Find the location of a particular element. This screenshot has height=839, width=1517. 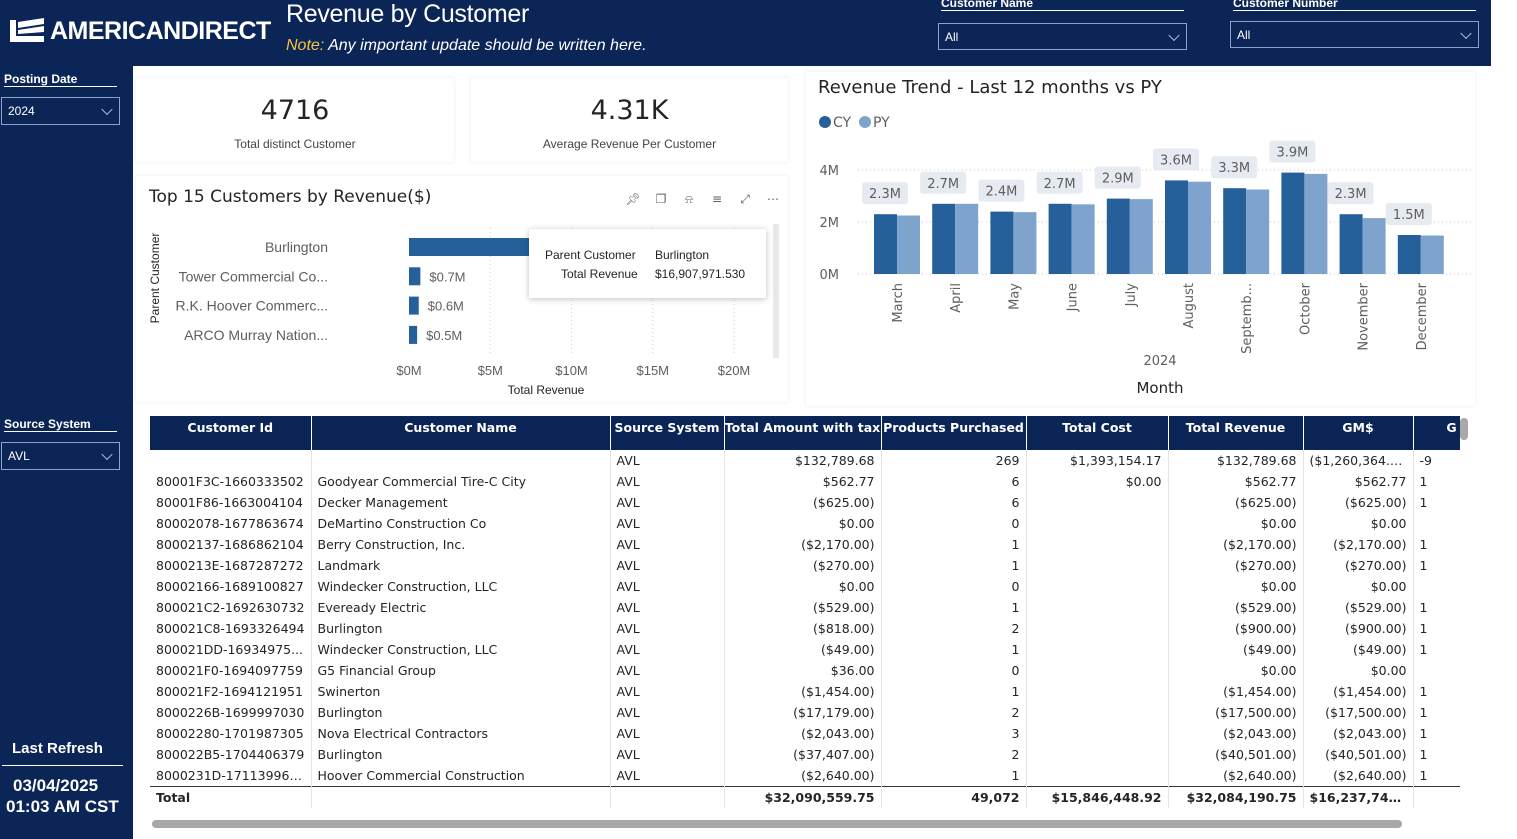

pin-icon: 📌︎ is located at coordinates (633, 199).